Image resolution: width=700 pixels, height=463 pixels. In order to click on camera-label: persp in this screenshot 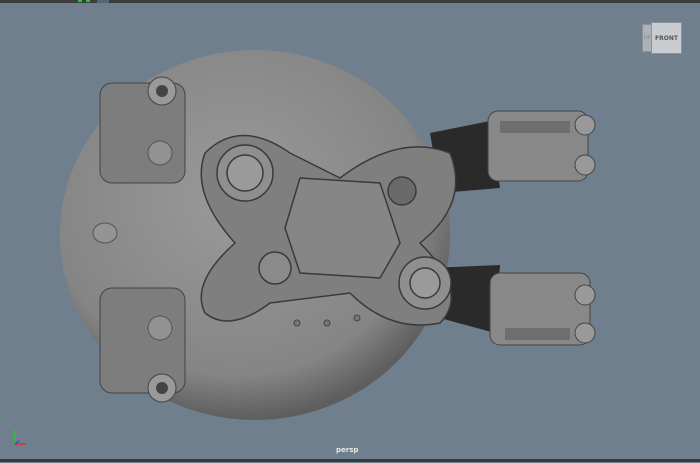, I will do `click(347, 450)`.